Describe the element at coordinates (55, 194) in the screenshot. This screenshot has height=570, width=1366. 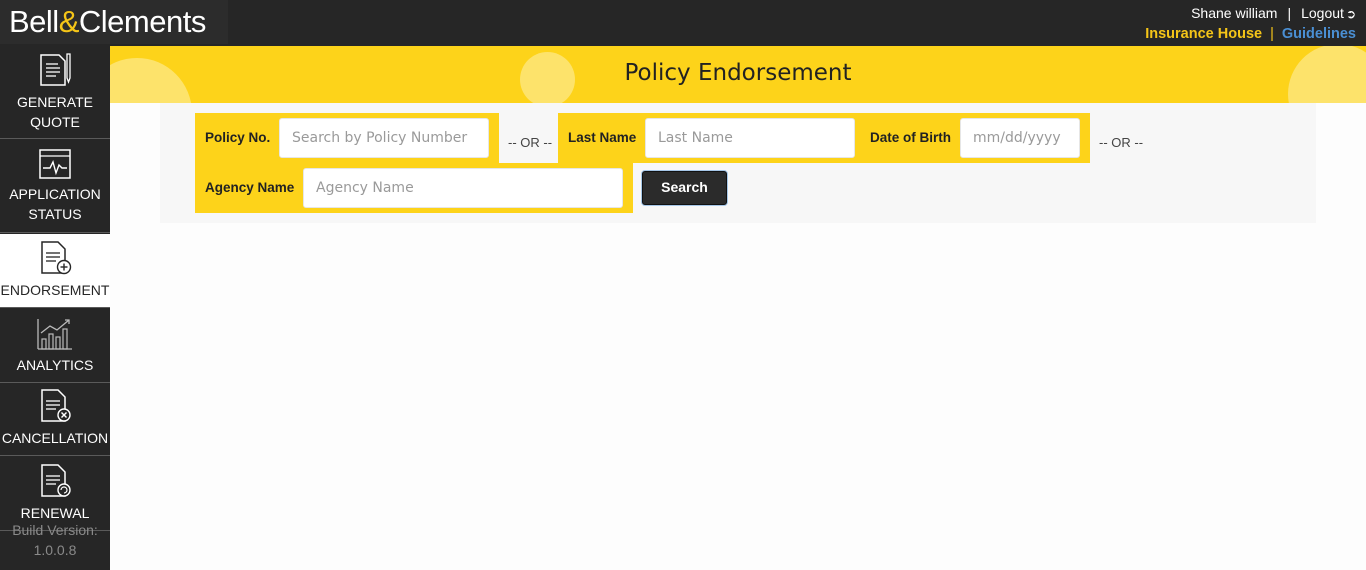
I see `sidebar-item-label: APPLICATION` at that location.